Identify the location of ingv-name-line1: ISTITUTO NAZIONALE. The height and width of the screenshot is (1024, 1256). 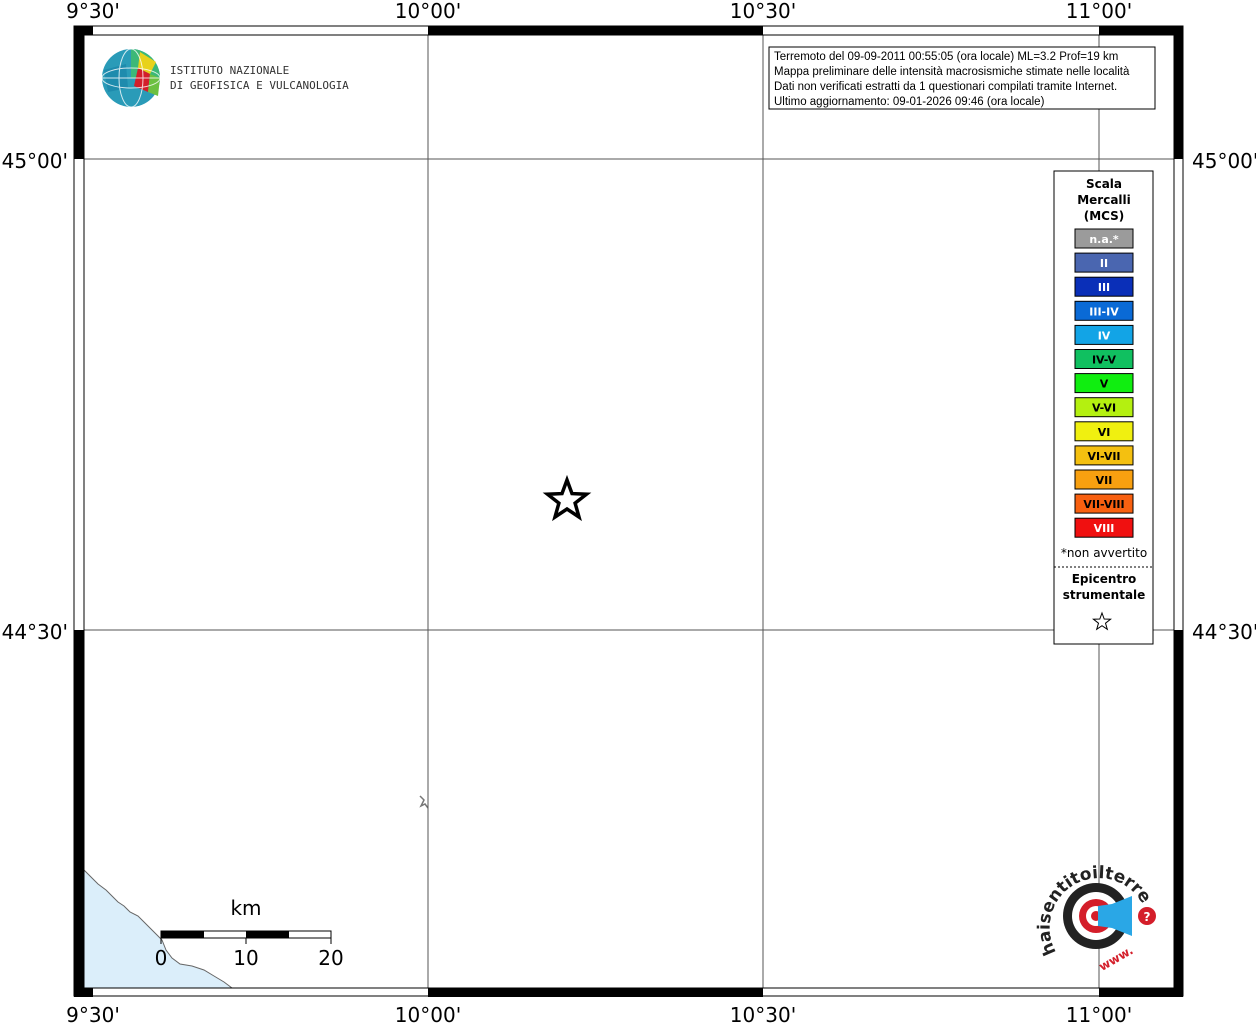
(229, 70).